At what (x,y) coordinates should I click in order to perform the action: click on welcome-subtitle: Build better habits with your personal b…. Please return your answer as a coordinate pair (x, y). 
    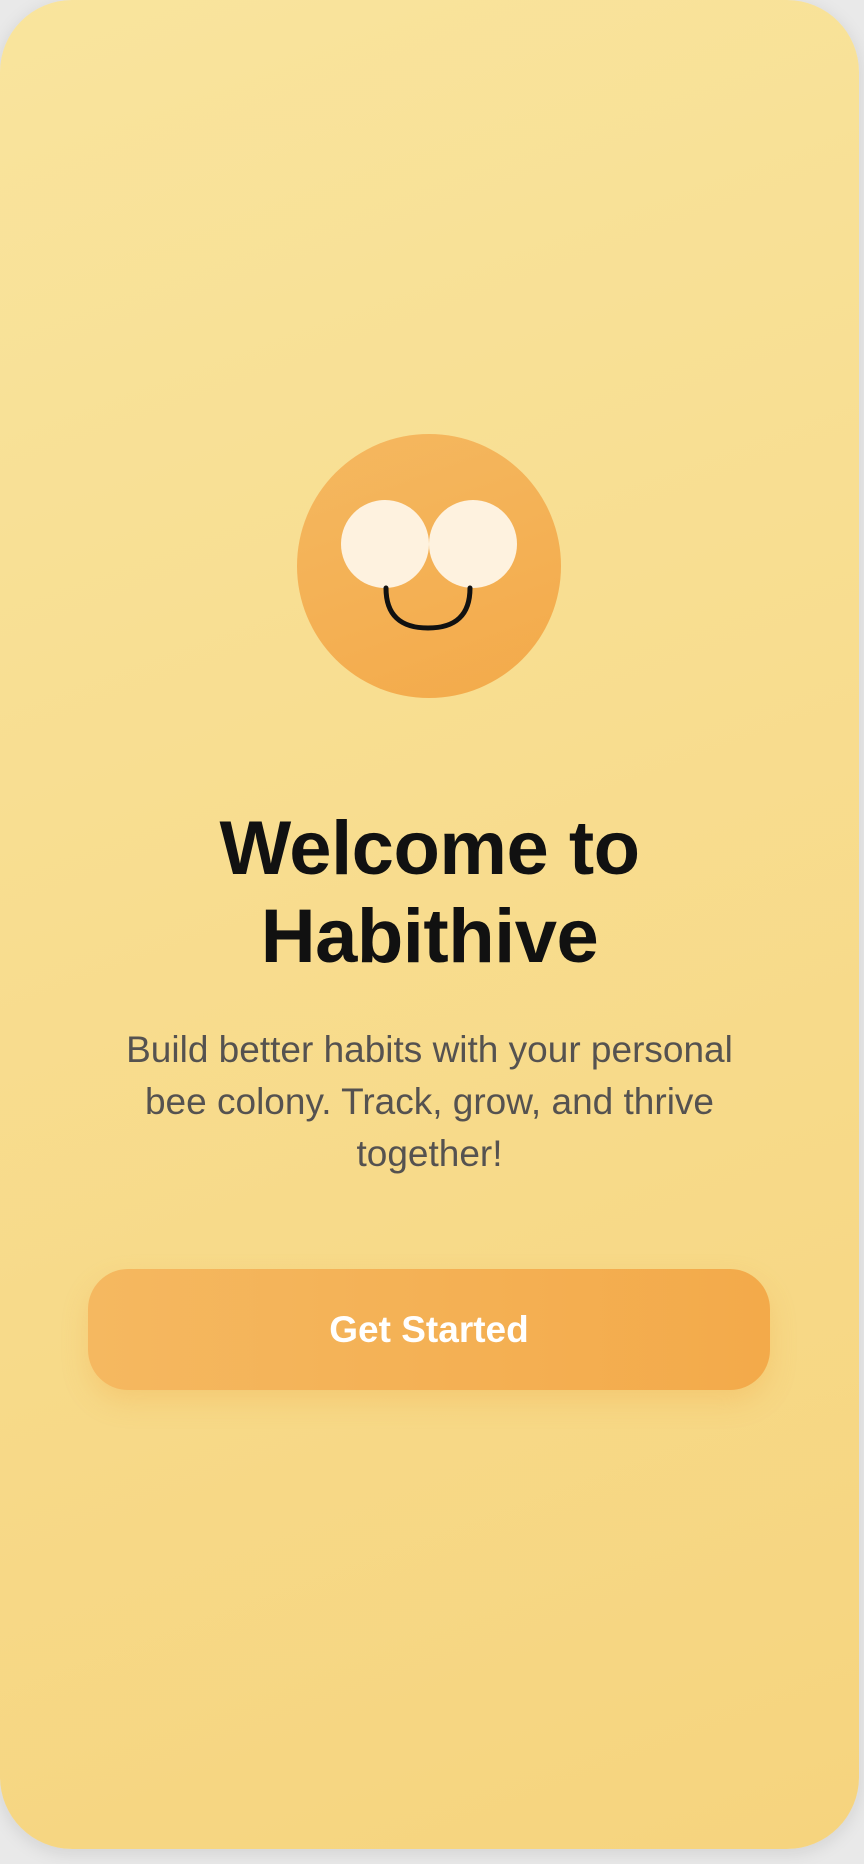
    Looking at the image, I should click on (429, 1101).